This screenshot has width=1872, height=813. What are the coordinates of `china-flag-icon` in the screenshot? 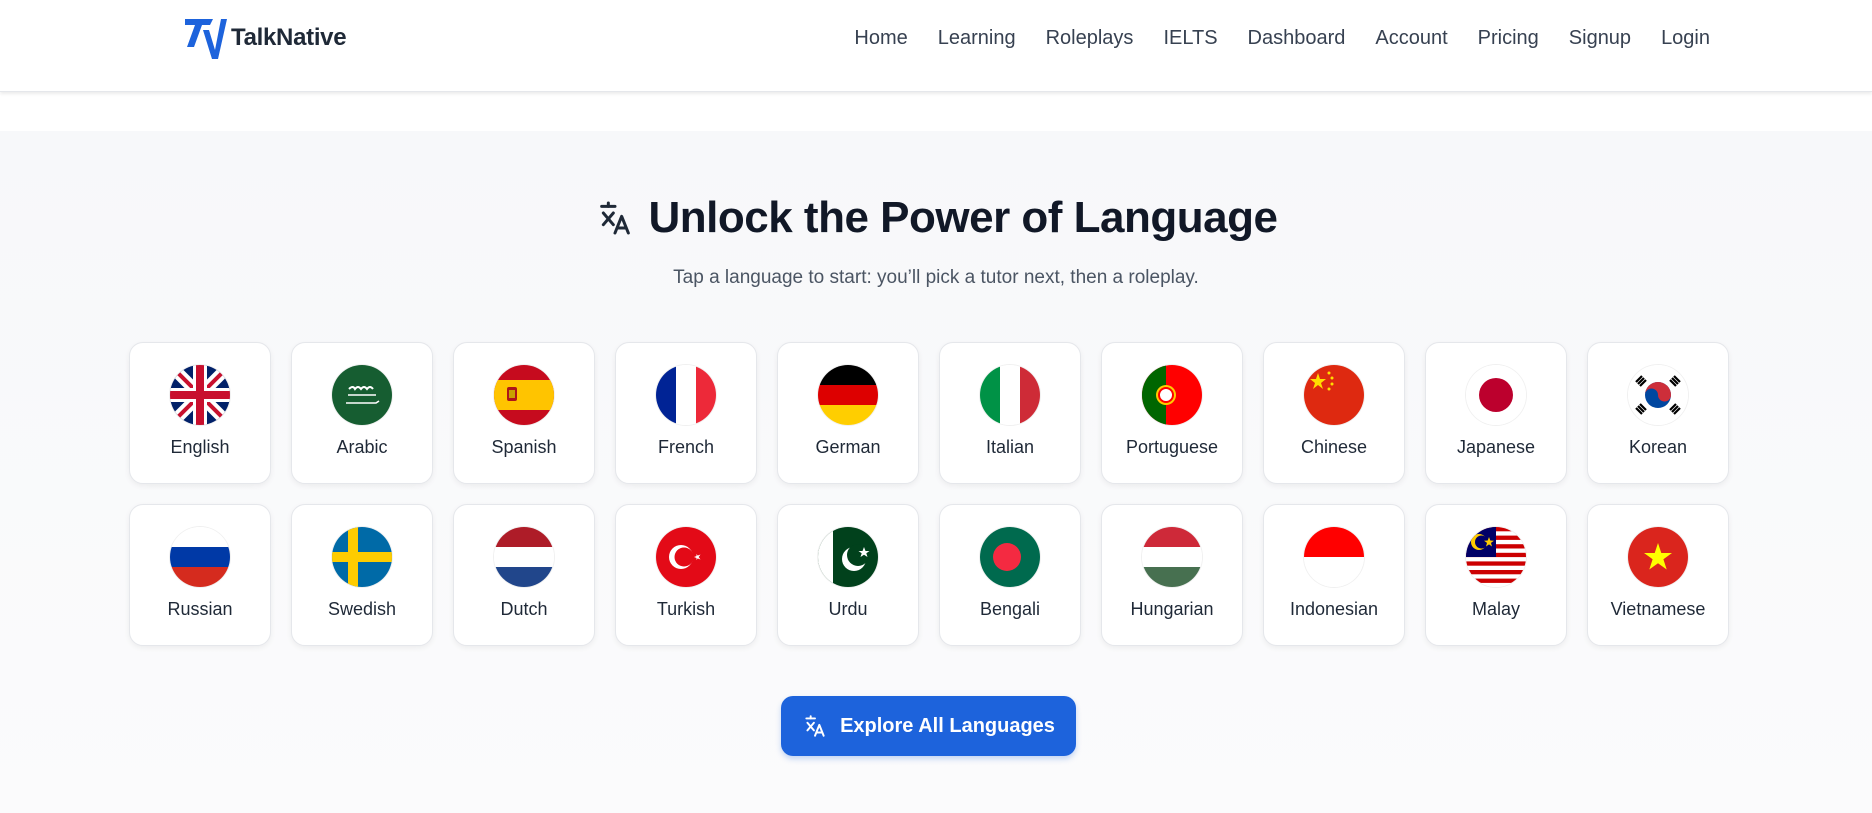 It's located at (1334, 395).